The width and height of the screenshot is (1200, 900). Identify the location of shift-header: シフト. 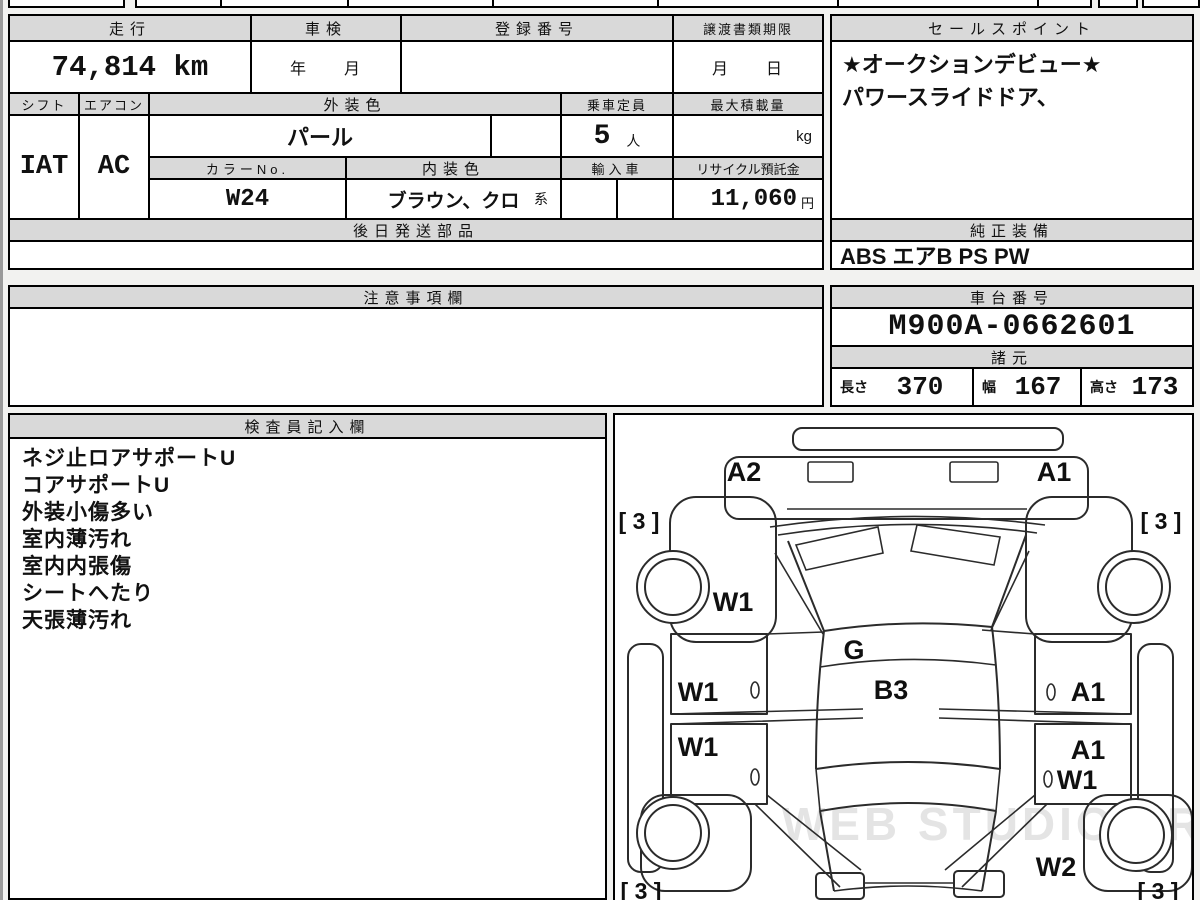
(44, 104).